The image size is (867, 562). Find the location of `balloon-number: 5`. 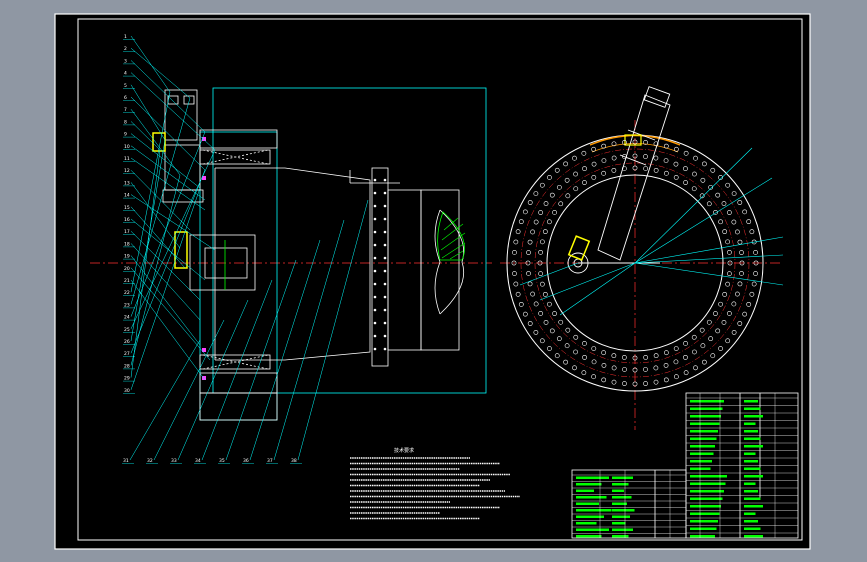

balloon-number: 5 is located at coordinates (125, 86).